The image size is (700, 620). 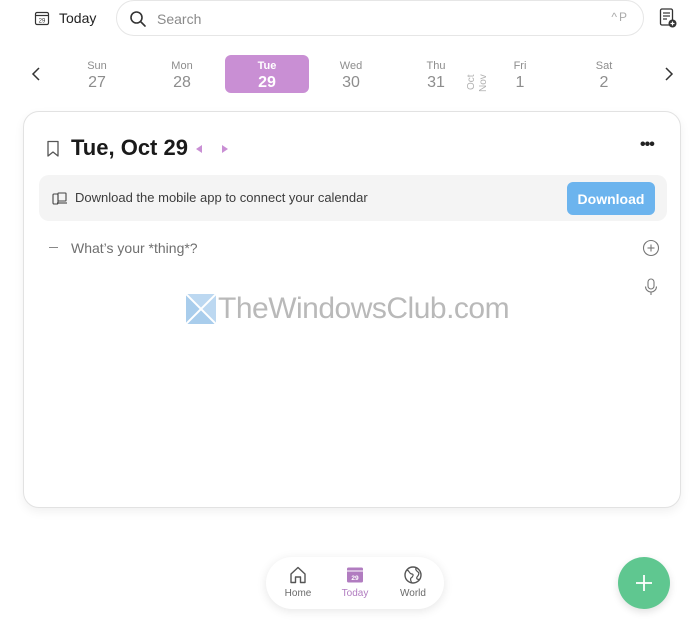 What do you see at coordinates (298, 585) in the screenshot?
I see `nav-home: Home` at bounding box center [298, 585].